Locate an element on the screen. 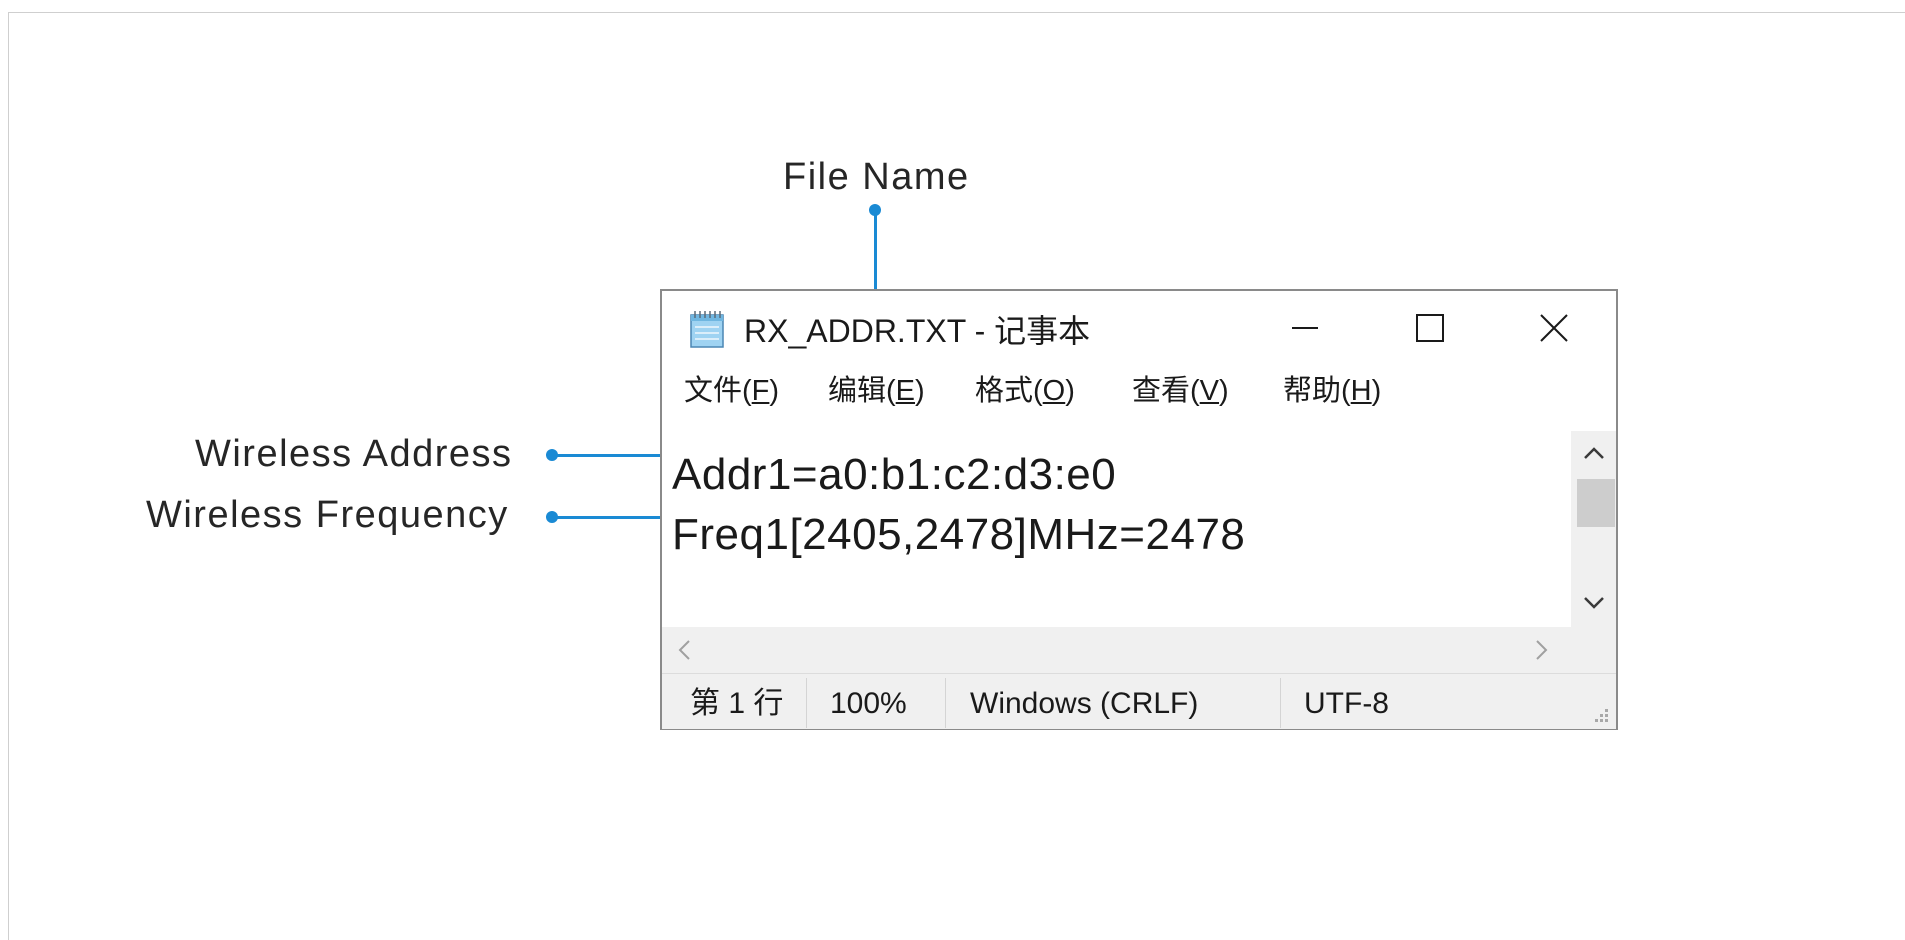  close-icon is located at coordinates (1554, 330).